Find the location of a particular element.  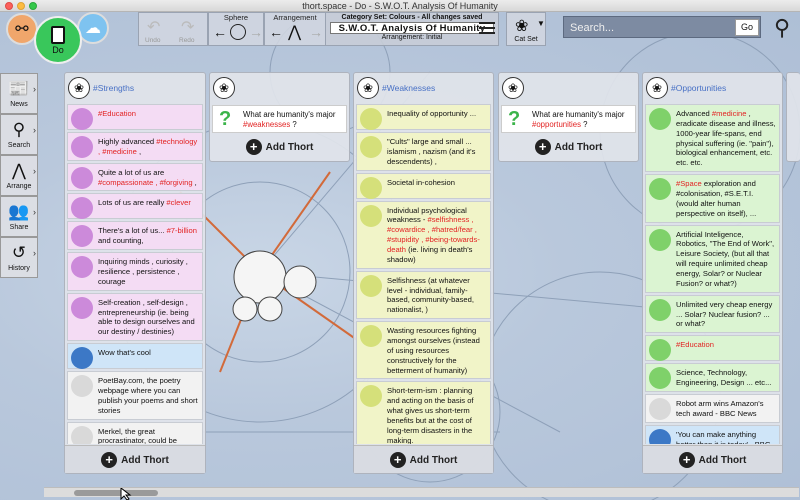

question-hashtag: #opportunities is located at coordinates (556, 124).